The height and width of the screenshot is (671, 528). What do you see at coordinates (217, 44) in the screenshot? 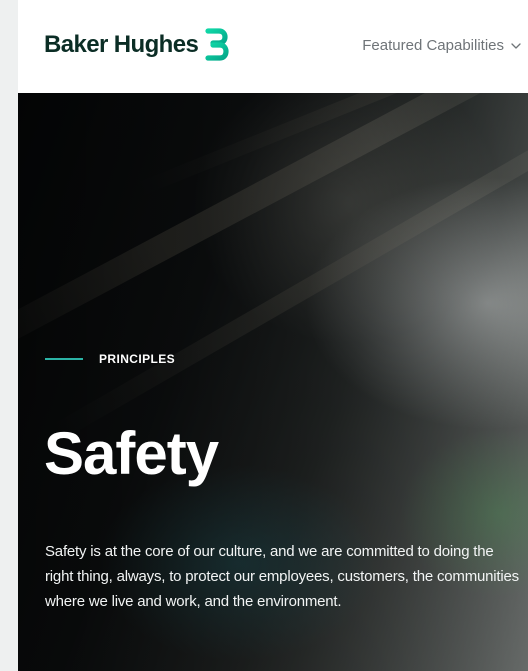
I see `baker-hughes-logo-icon` at bounding box center [217, 44].